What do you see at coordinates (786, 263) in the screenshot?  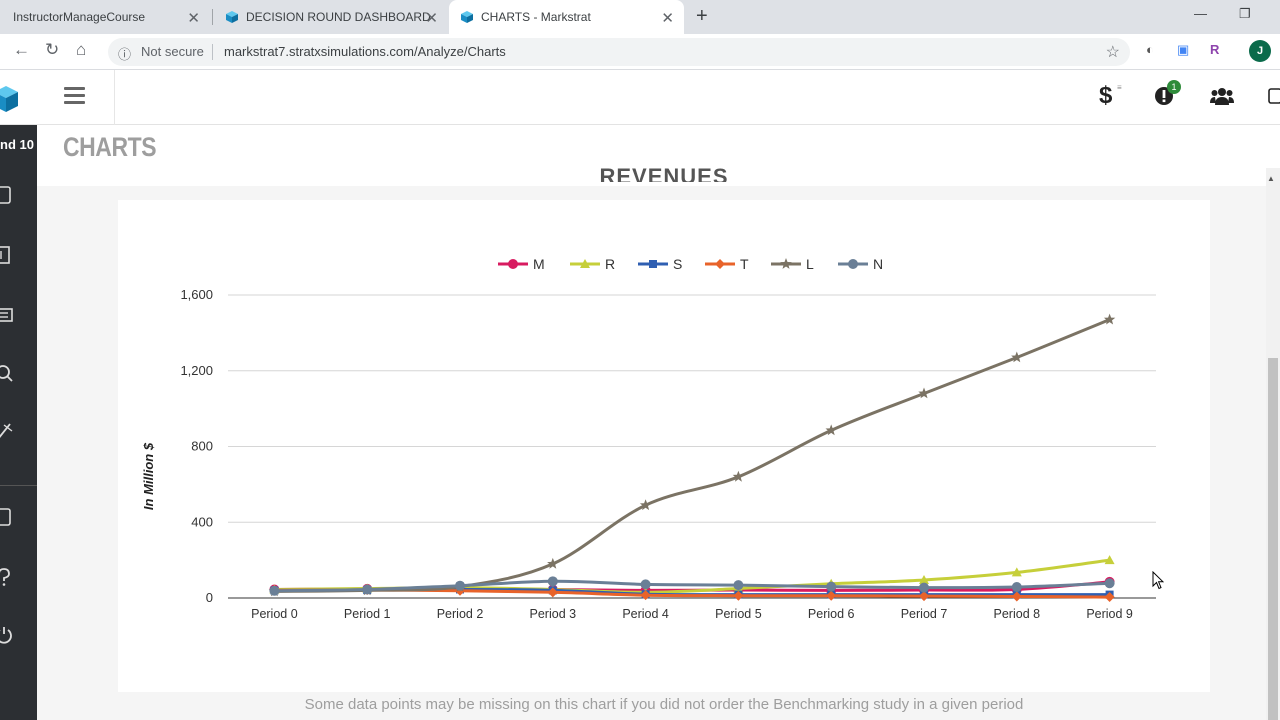 I see `legend-marker-L` at bounding box center [786, 263].